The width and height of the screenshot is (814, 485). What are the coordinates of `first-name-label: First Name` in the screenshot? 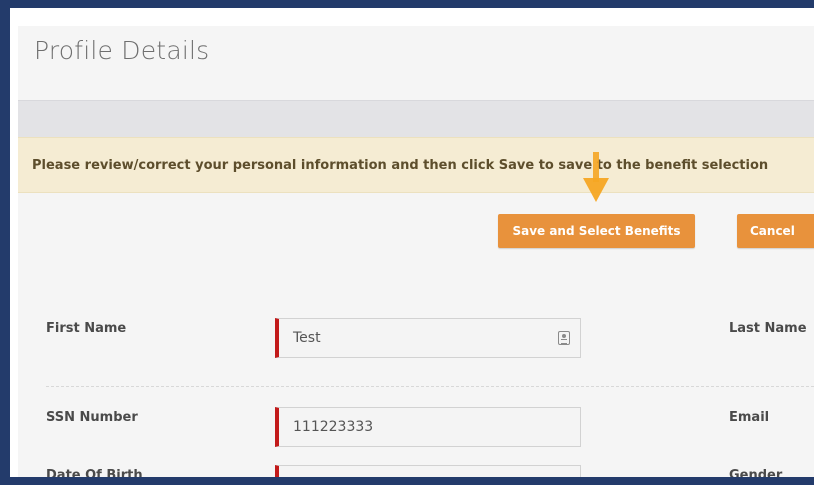 It's located at (86, 328).